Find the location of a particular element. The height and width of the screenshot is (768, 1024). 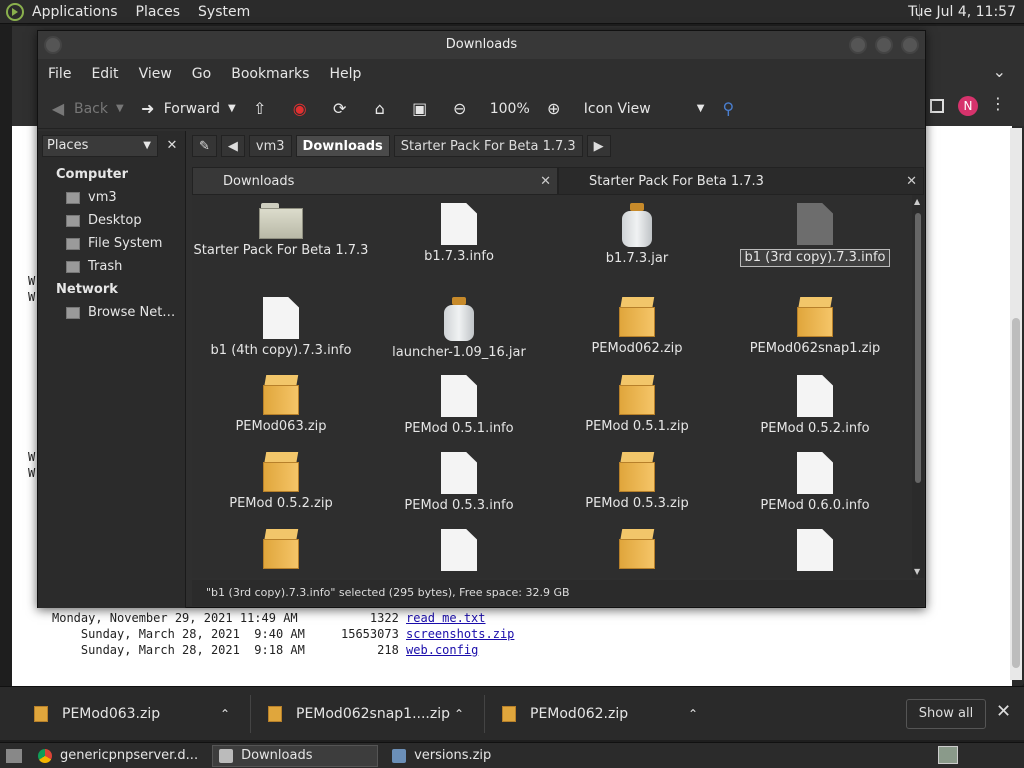

task-versions-zip: versions.zip is located at coordinates (441, 756).